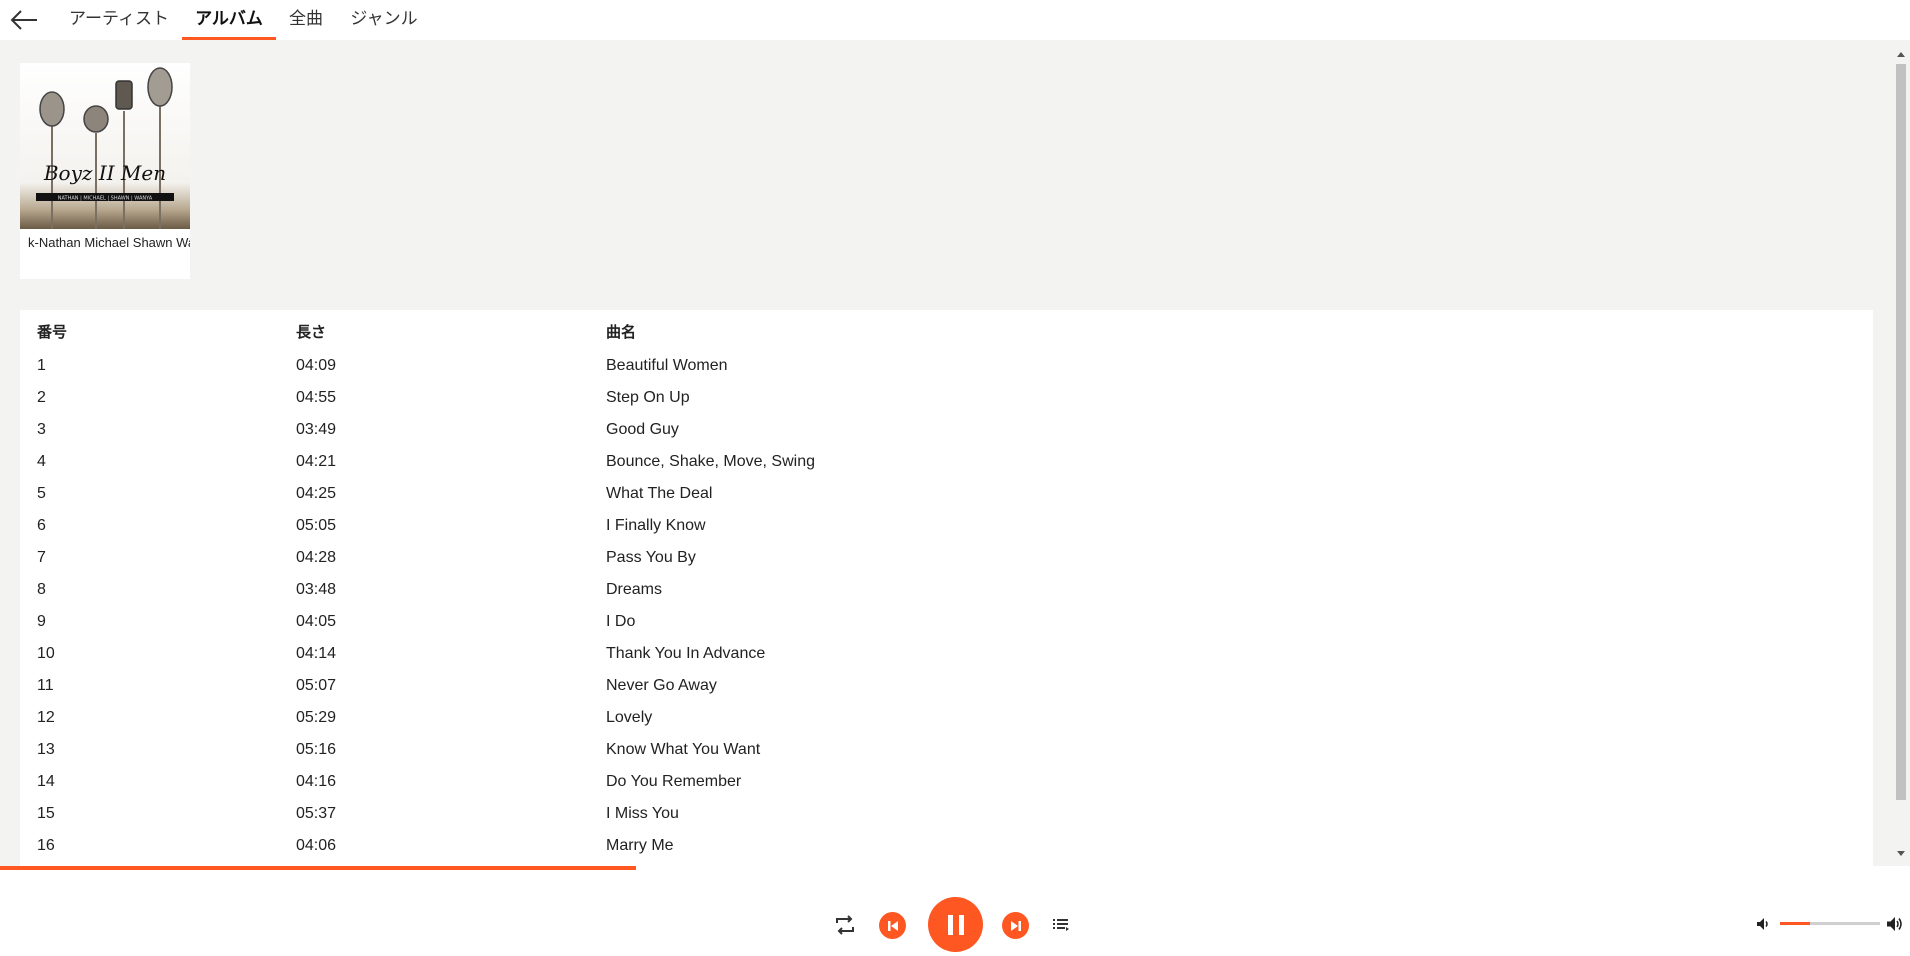  Describe the element at coordinates (316, 653) in the screenshot. I see `track-length: 04:14` at that location.